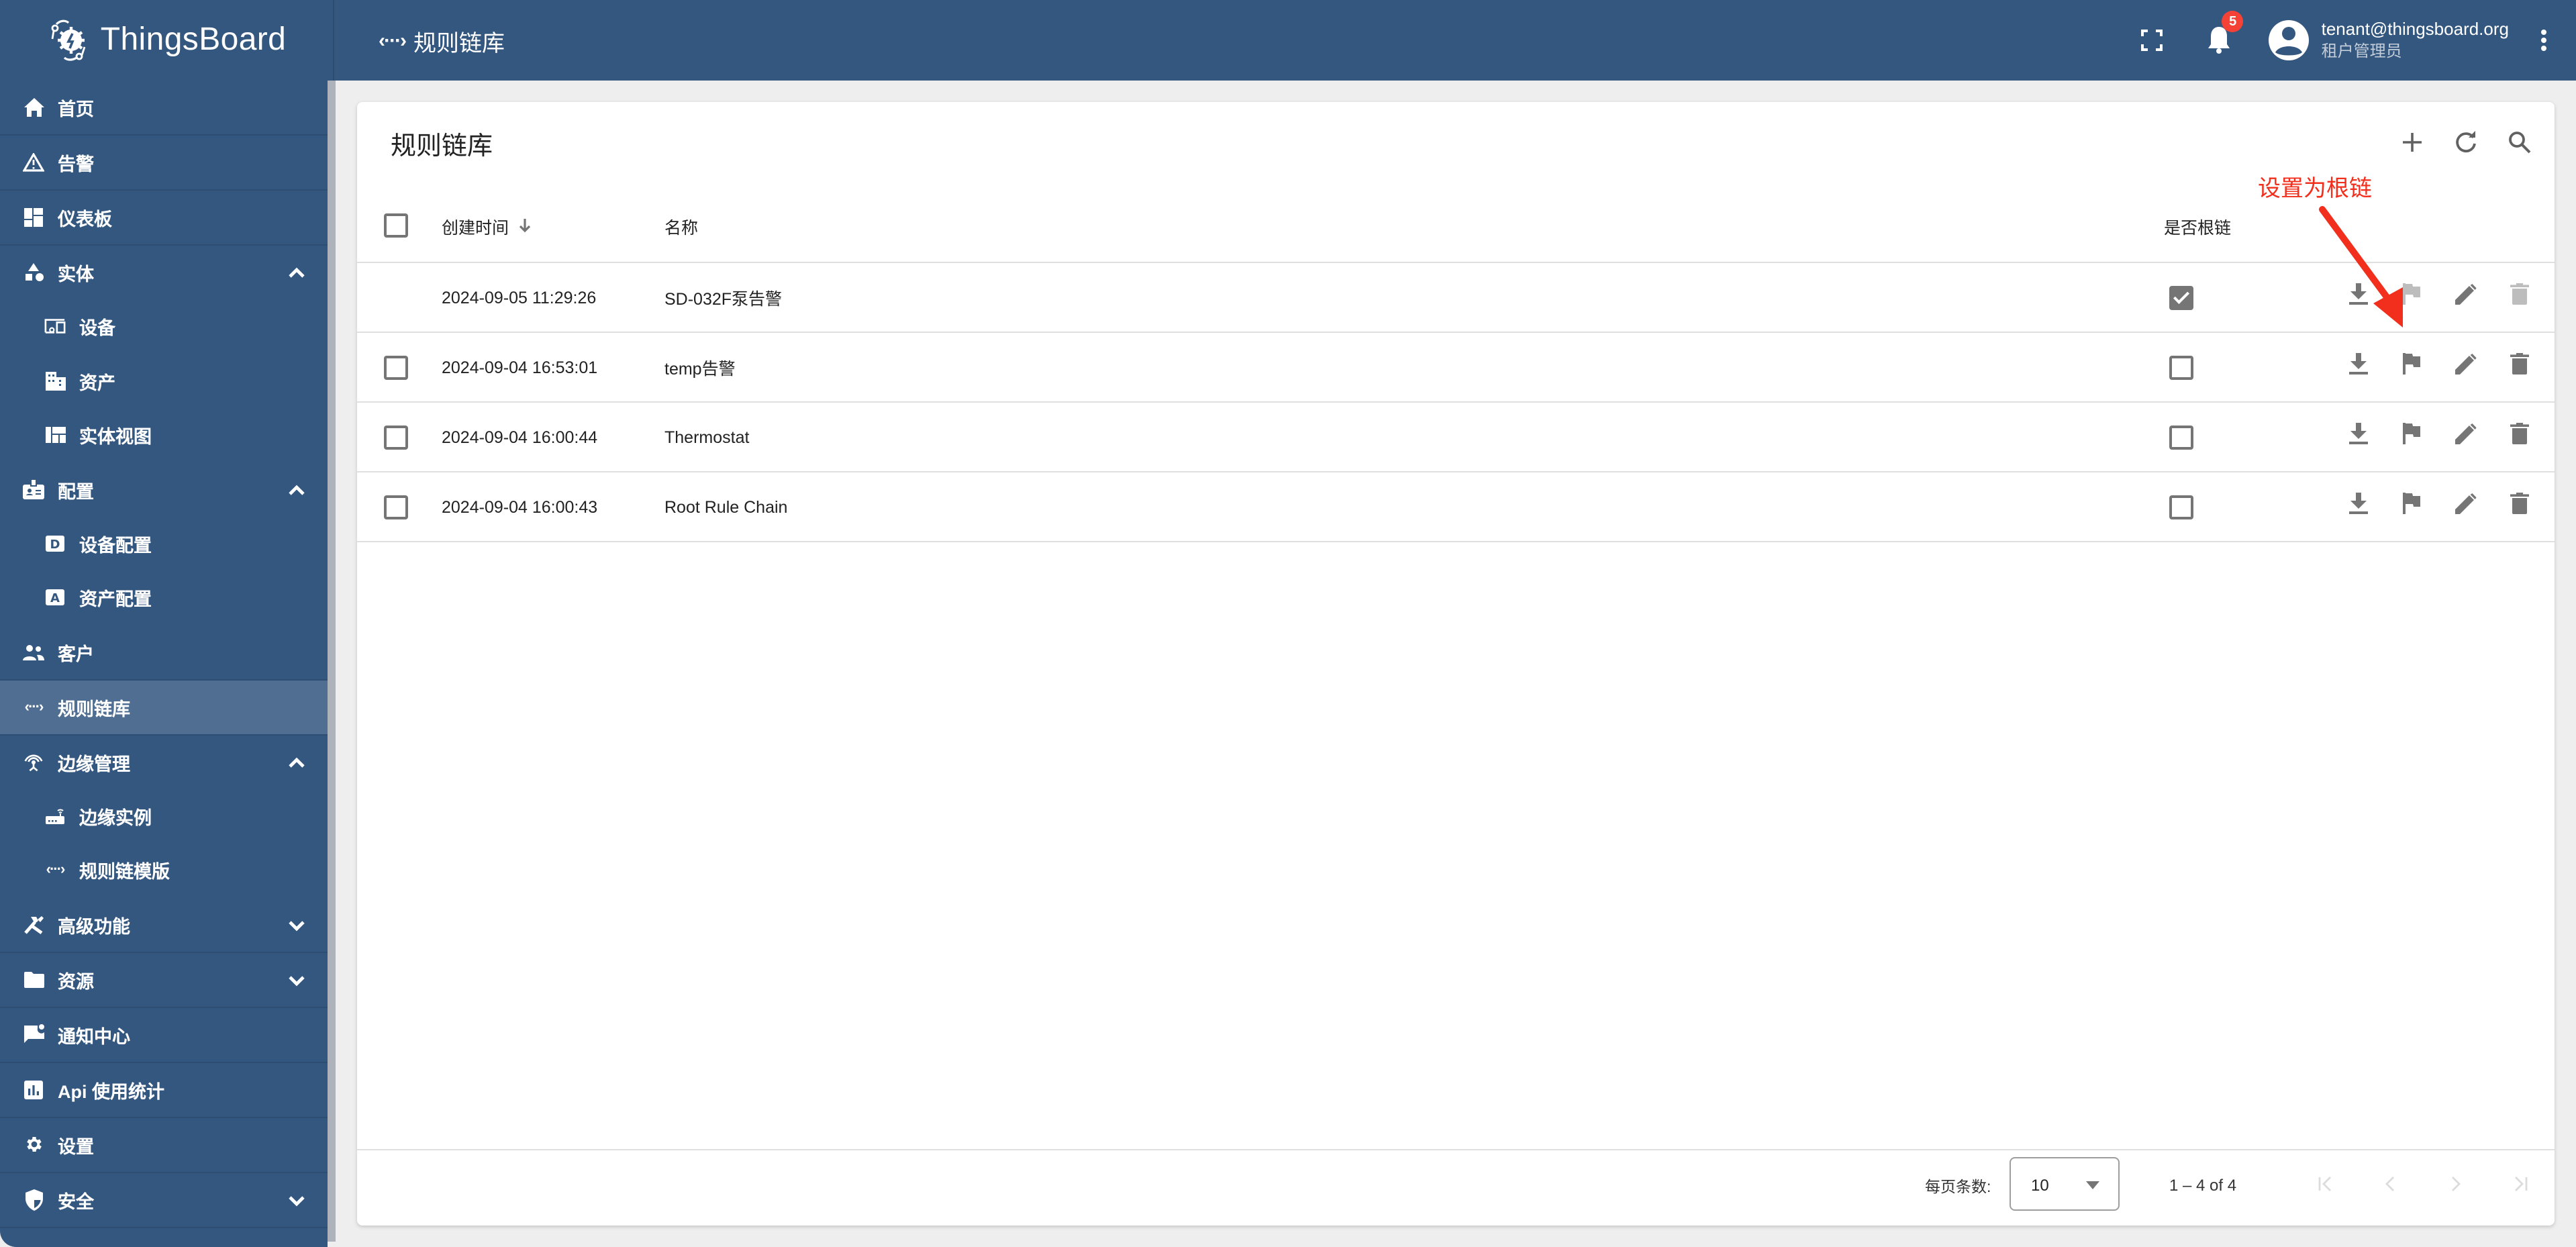 The height and width of the screenshot is (1247, 2576). I want to click on brand: ThingsBoard, so click(167, 40).